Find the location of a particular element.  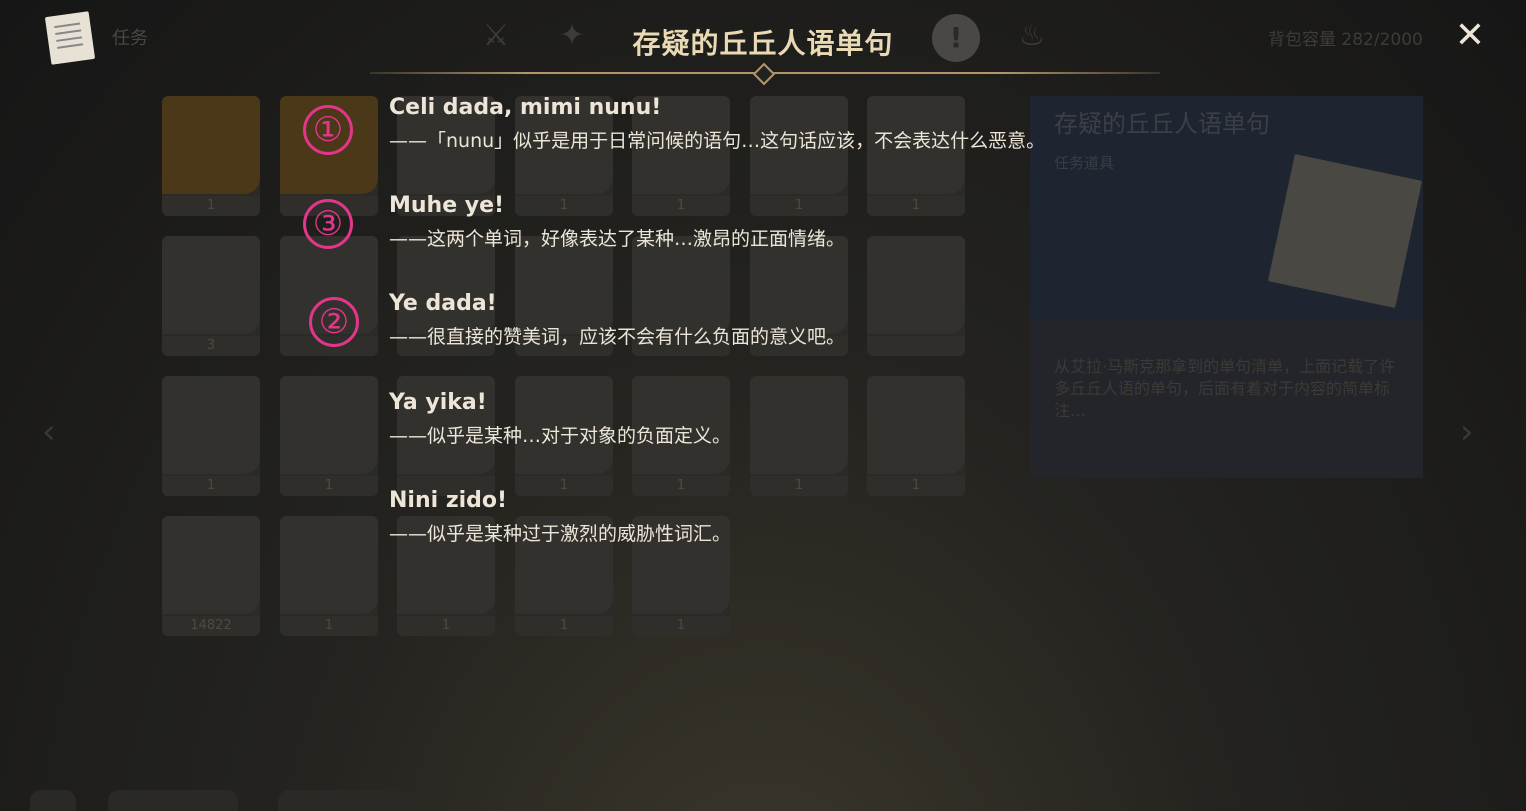

detail-item-type: 任务道具 is located at coordinates (1084, 163).